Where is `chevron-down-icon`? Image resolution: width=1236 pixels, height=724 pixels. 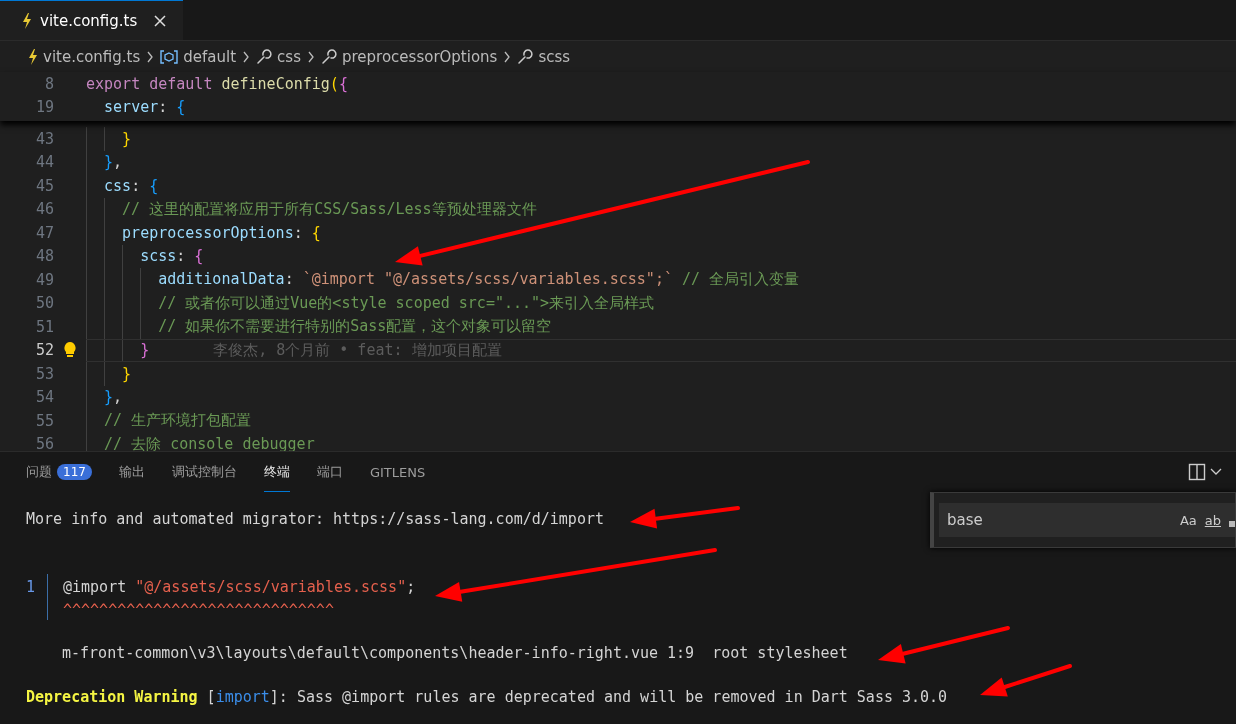 chevron-down-icon is located at coordinates (1216, 472).